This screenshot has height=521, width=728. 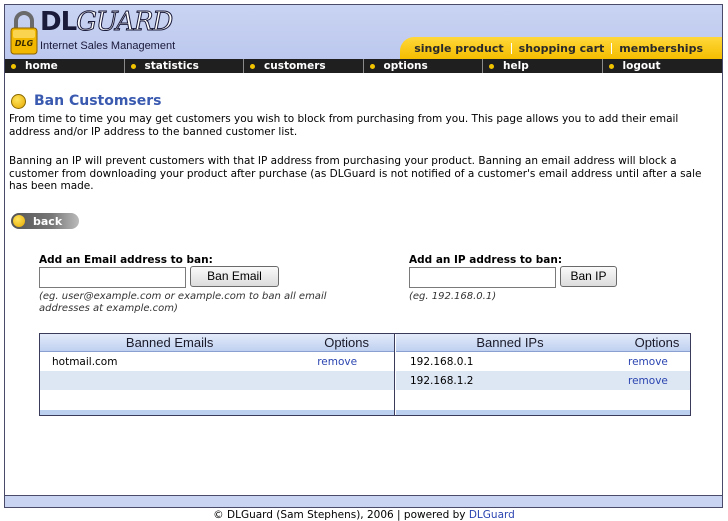 I want to click on footer-link: DLGuard, so click(x=492, y=515).